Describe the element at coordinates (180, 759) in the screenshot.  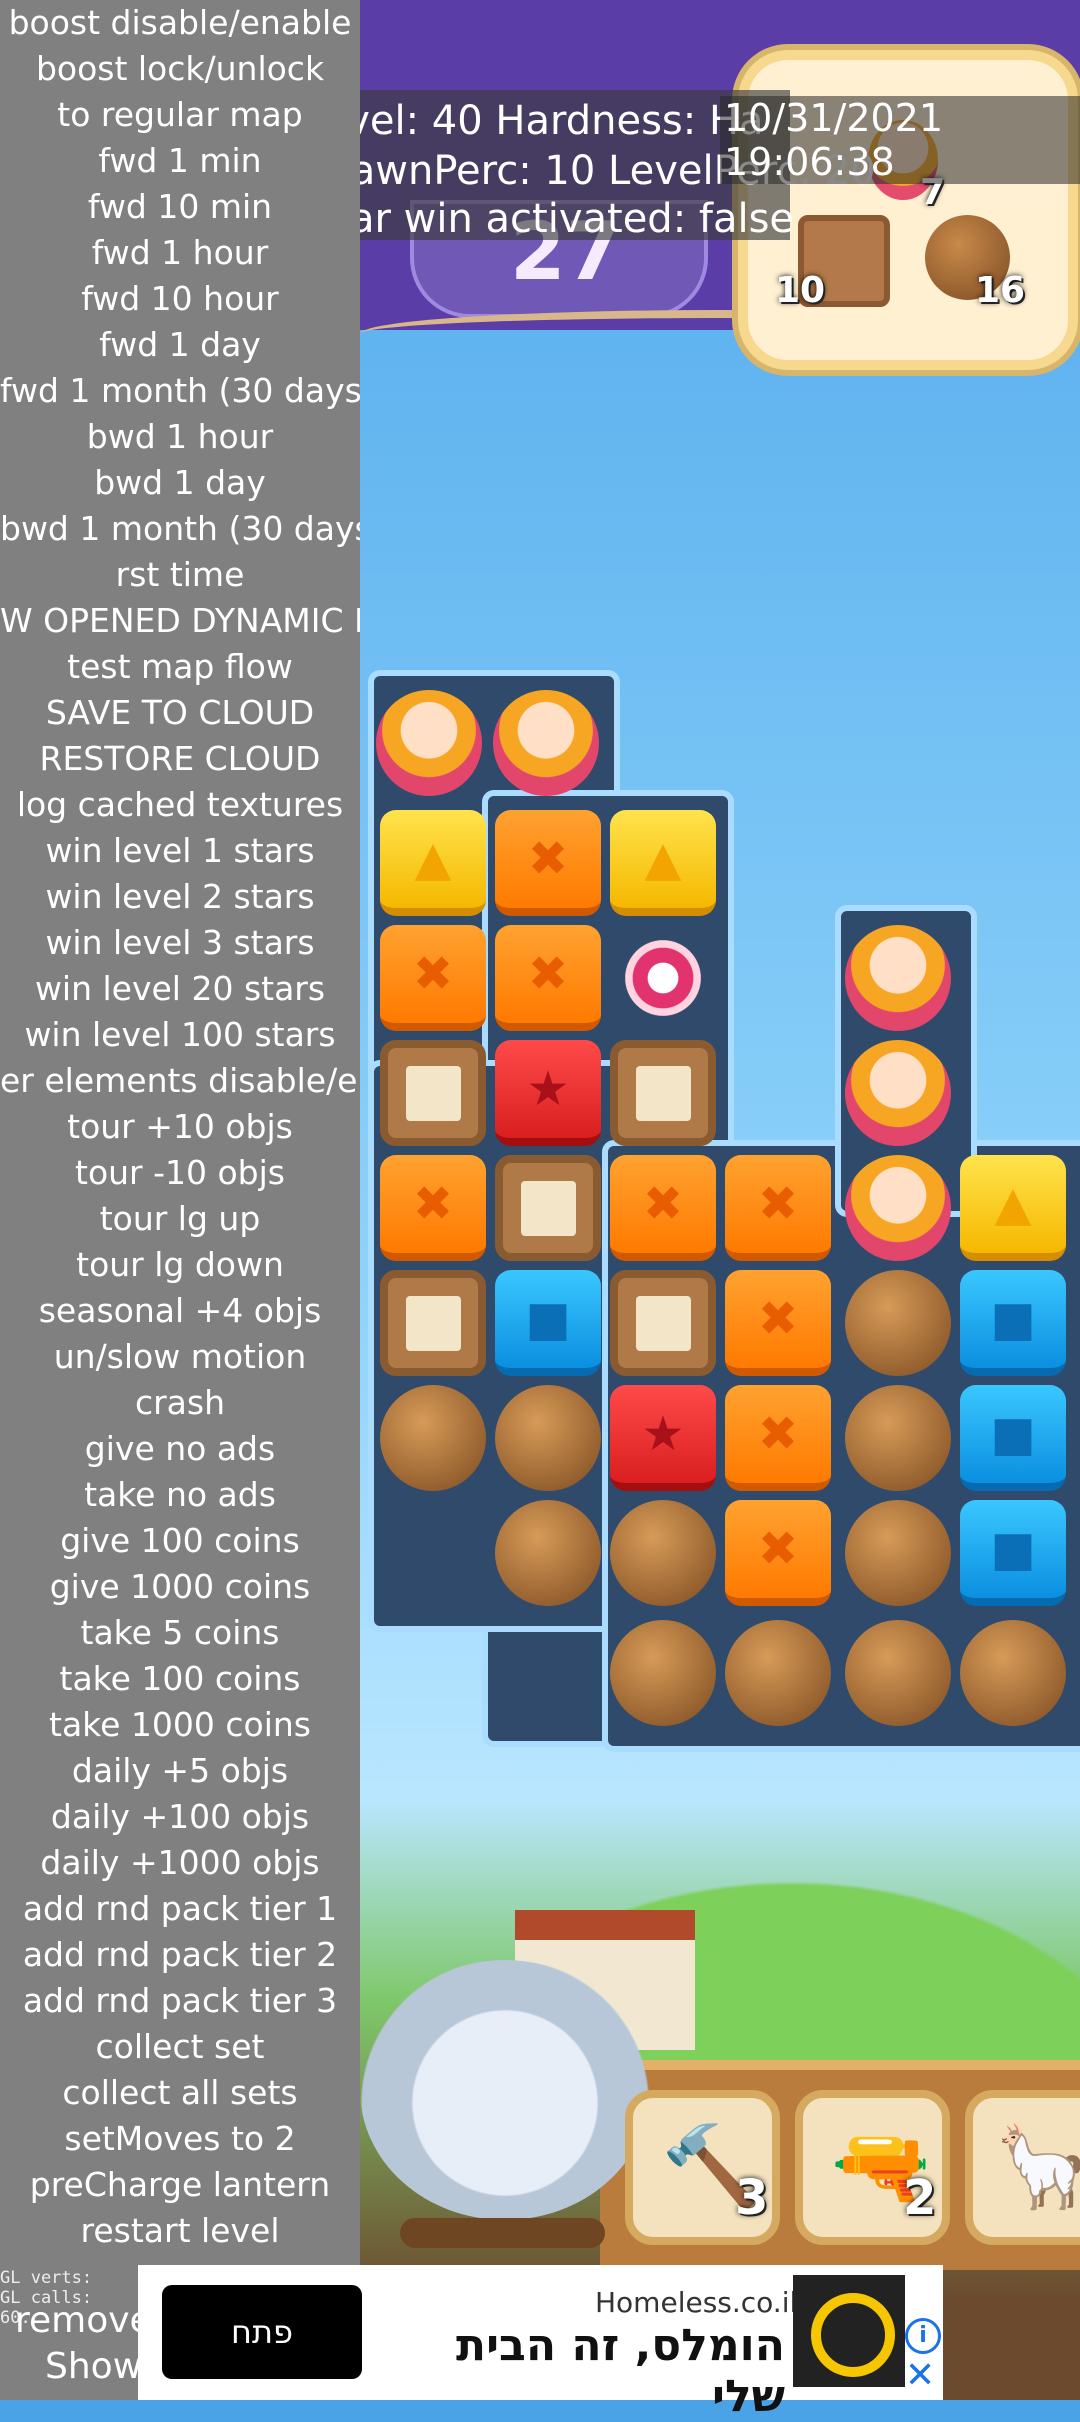
I see `debug-menu-item: RESTORE CLOUD` at that location.